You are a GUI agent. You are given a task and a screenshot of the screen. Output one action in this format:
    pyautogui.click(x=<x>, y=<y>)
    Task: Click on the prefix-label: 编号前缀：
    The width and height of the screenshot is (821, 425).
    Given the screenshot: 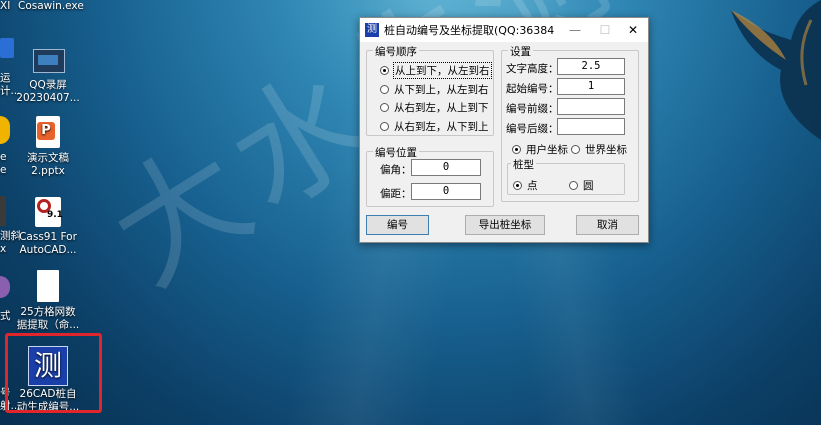 What is the action you would take?
    pyautogui.click(x=532, y=109)
    